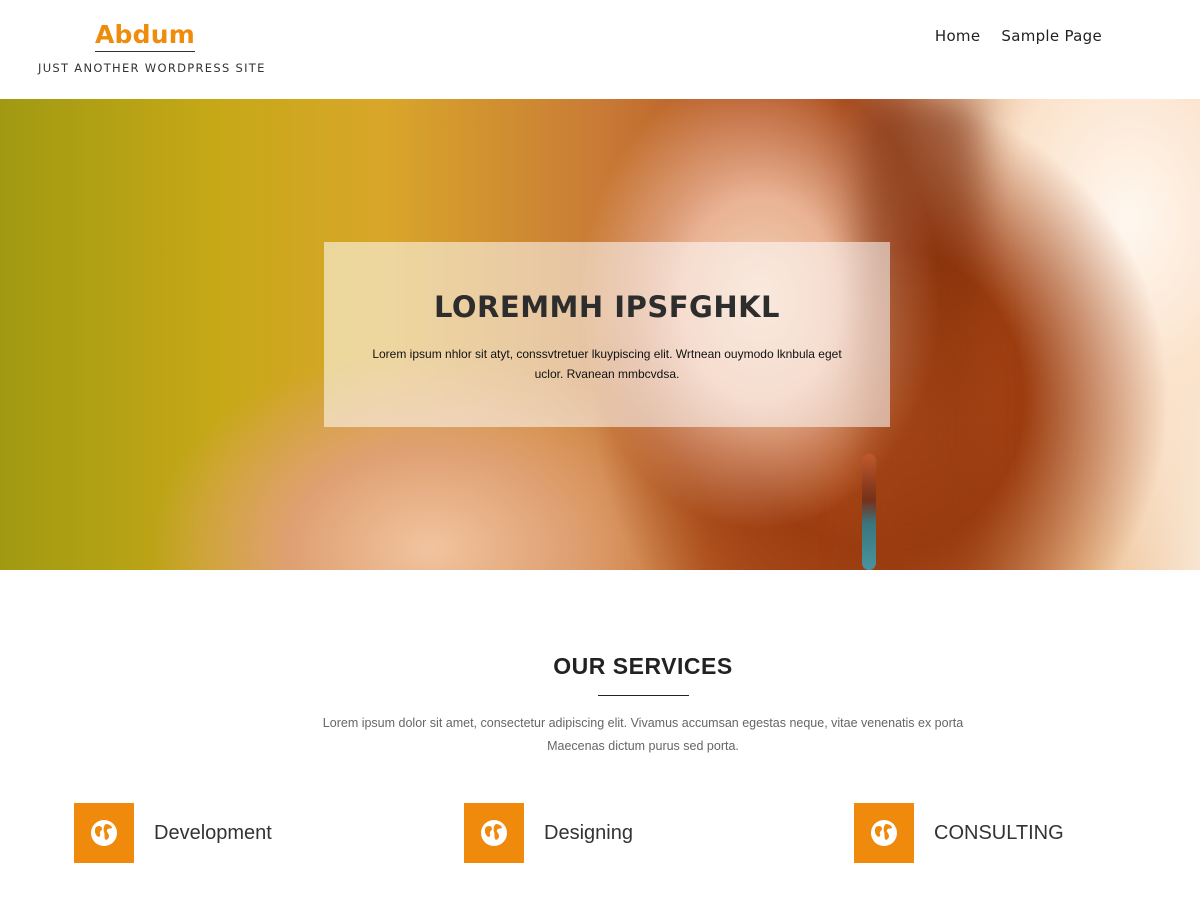  I want to click on nav-item-home: Home, so click(958, 36).